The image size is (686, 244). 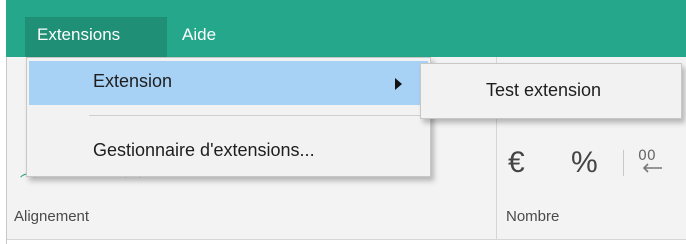 What do you see at coordinates (259, 115) in the screenshot?
I see `menu-separator` at bounding box center [259, 115].